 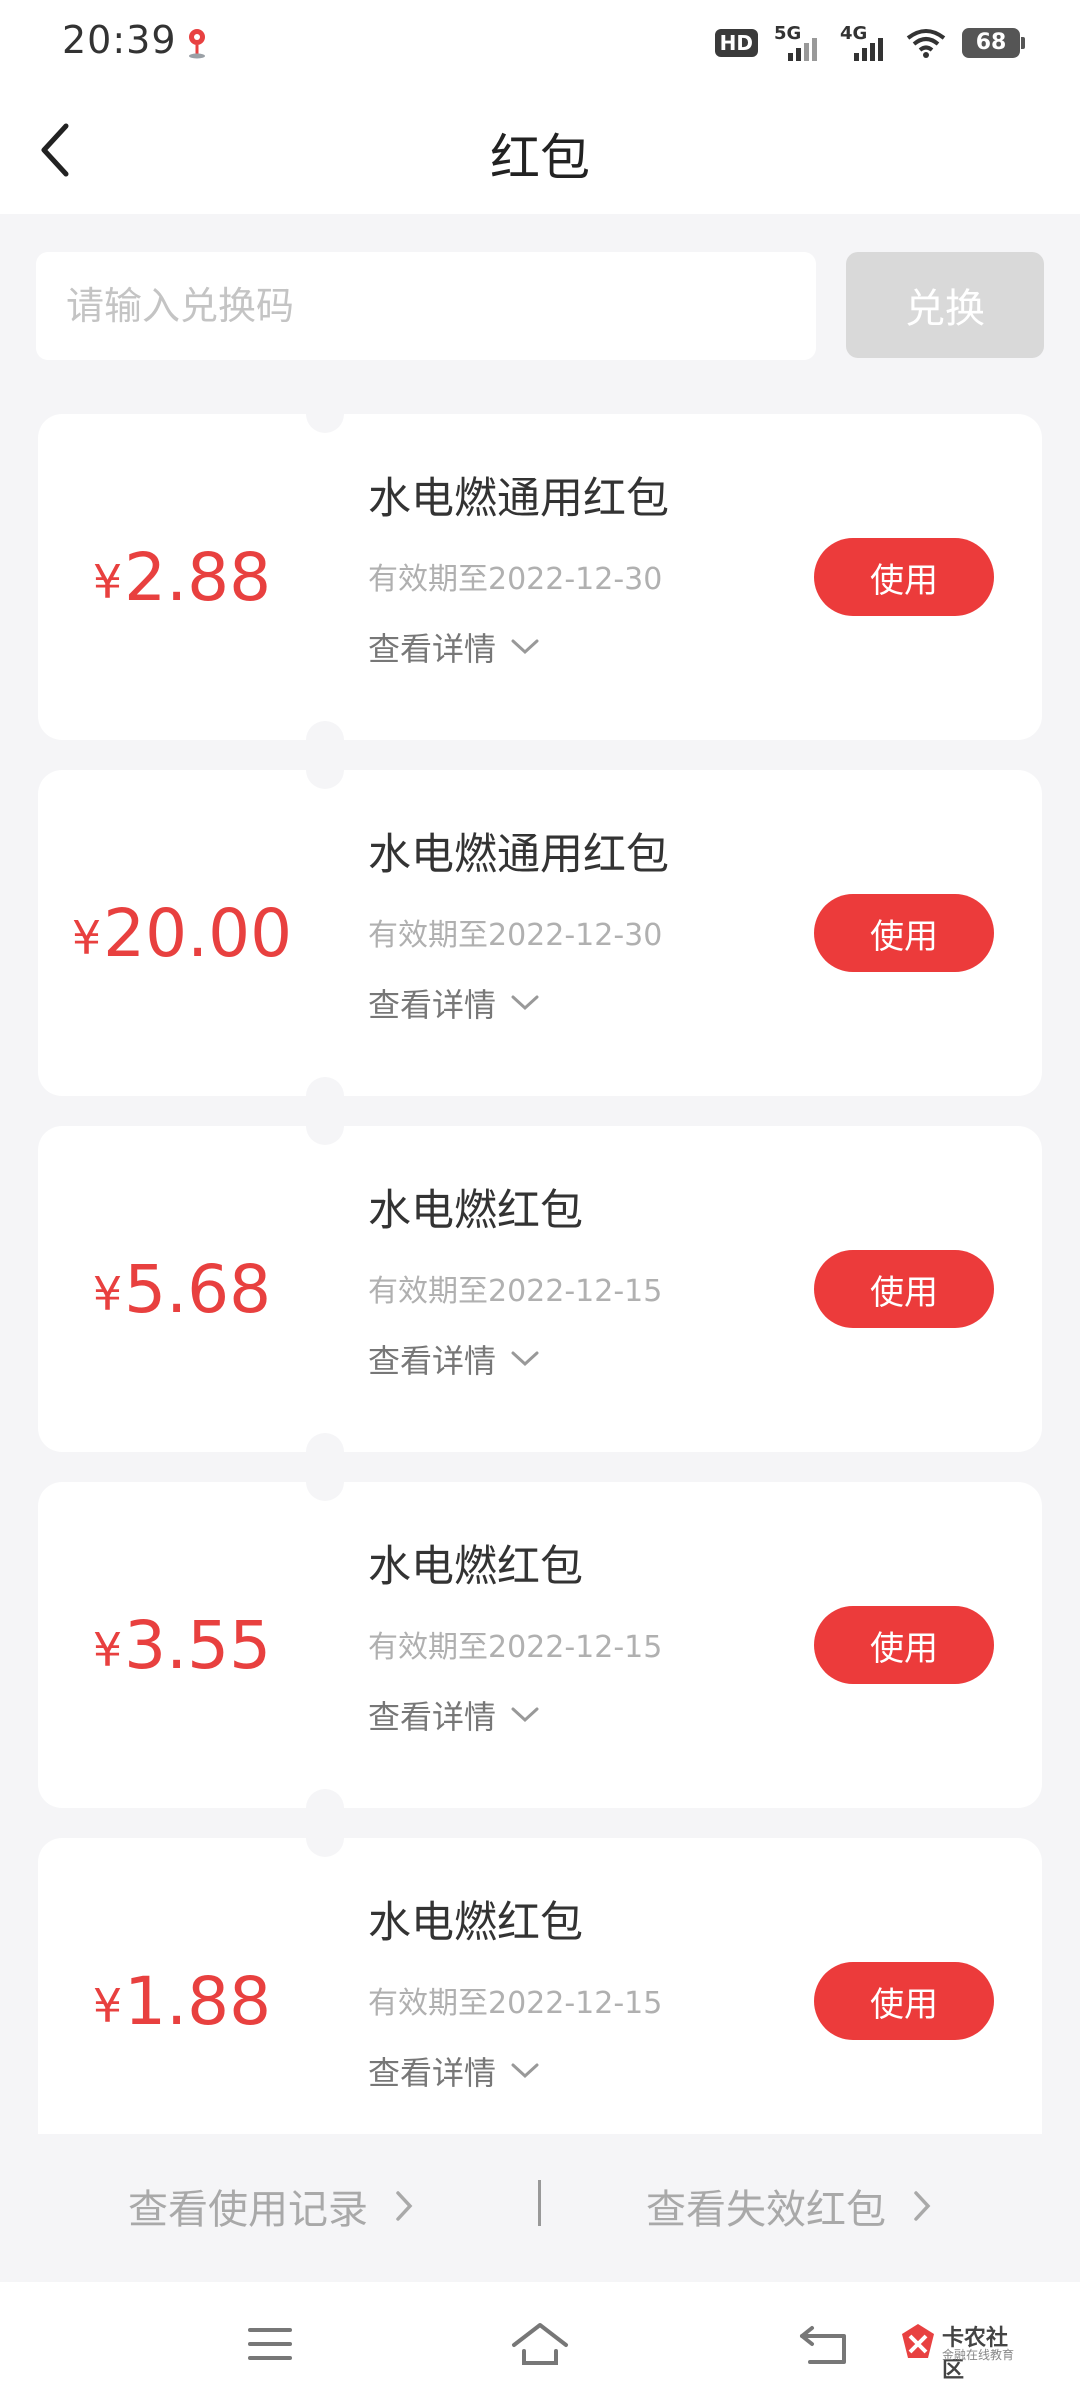 What do you see at coordinates (248, 2210) in the screenshot?
I see `usage-history-label: 查看使用记录` at bounding box center [248, 2210].